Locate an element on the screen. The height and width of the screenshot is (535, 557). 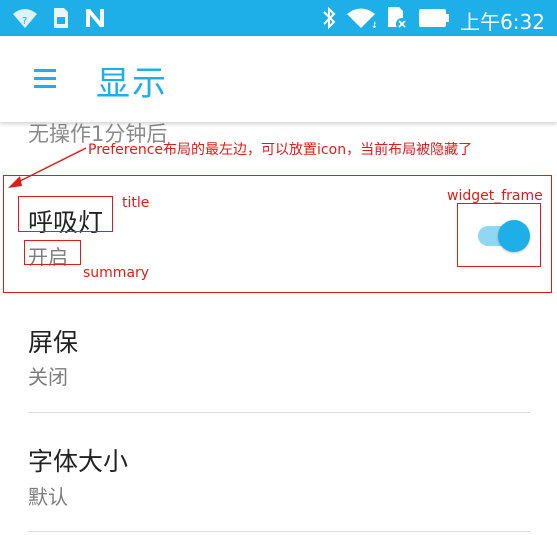
annotation-title-label: title is located at coordinates (136, 203).